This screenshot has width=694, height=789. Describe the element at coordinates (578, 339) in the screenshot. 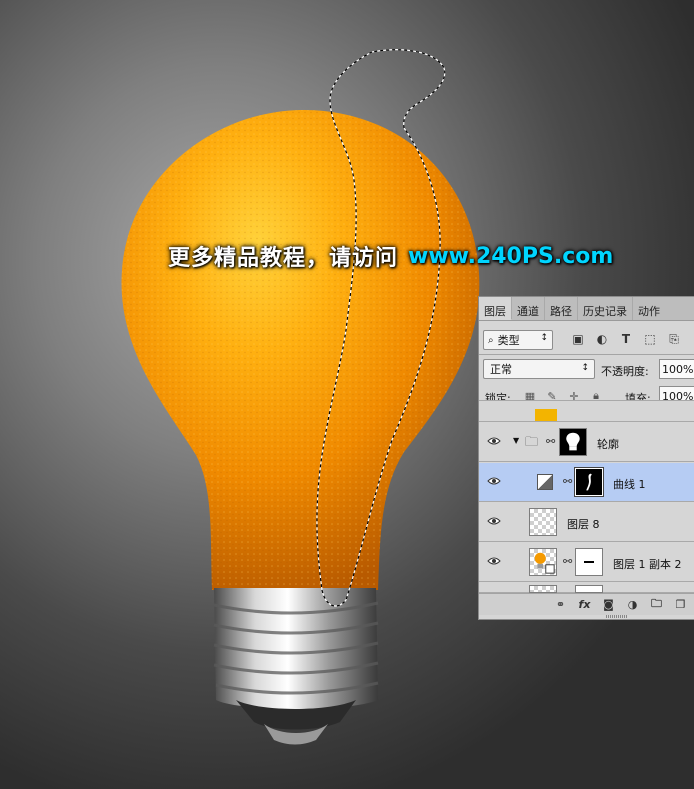

I see `pixel-filter-icon: ▣` at that location.